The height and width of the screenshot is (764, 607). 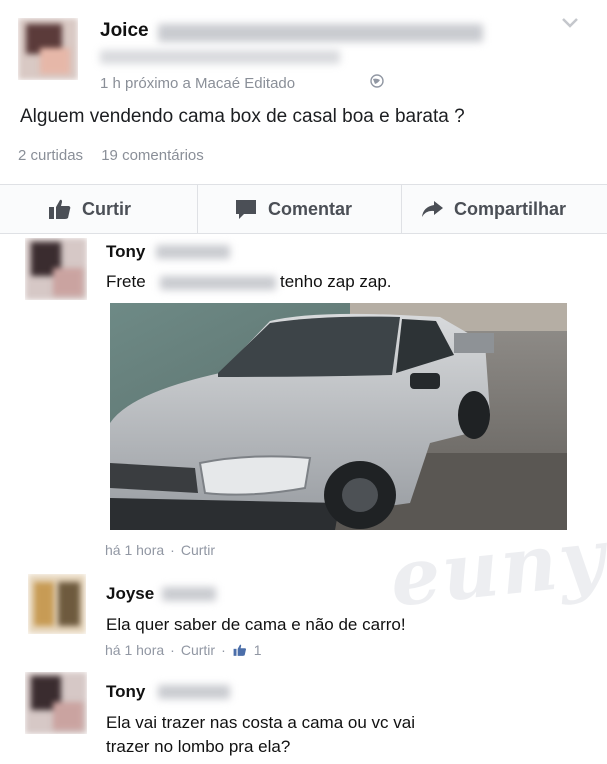 I want to click on share-arrow-icon, so click(x=432, y=209).